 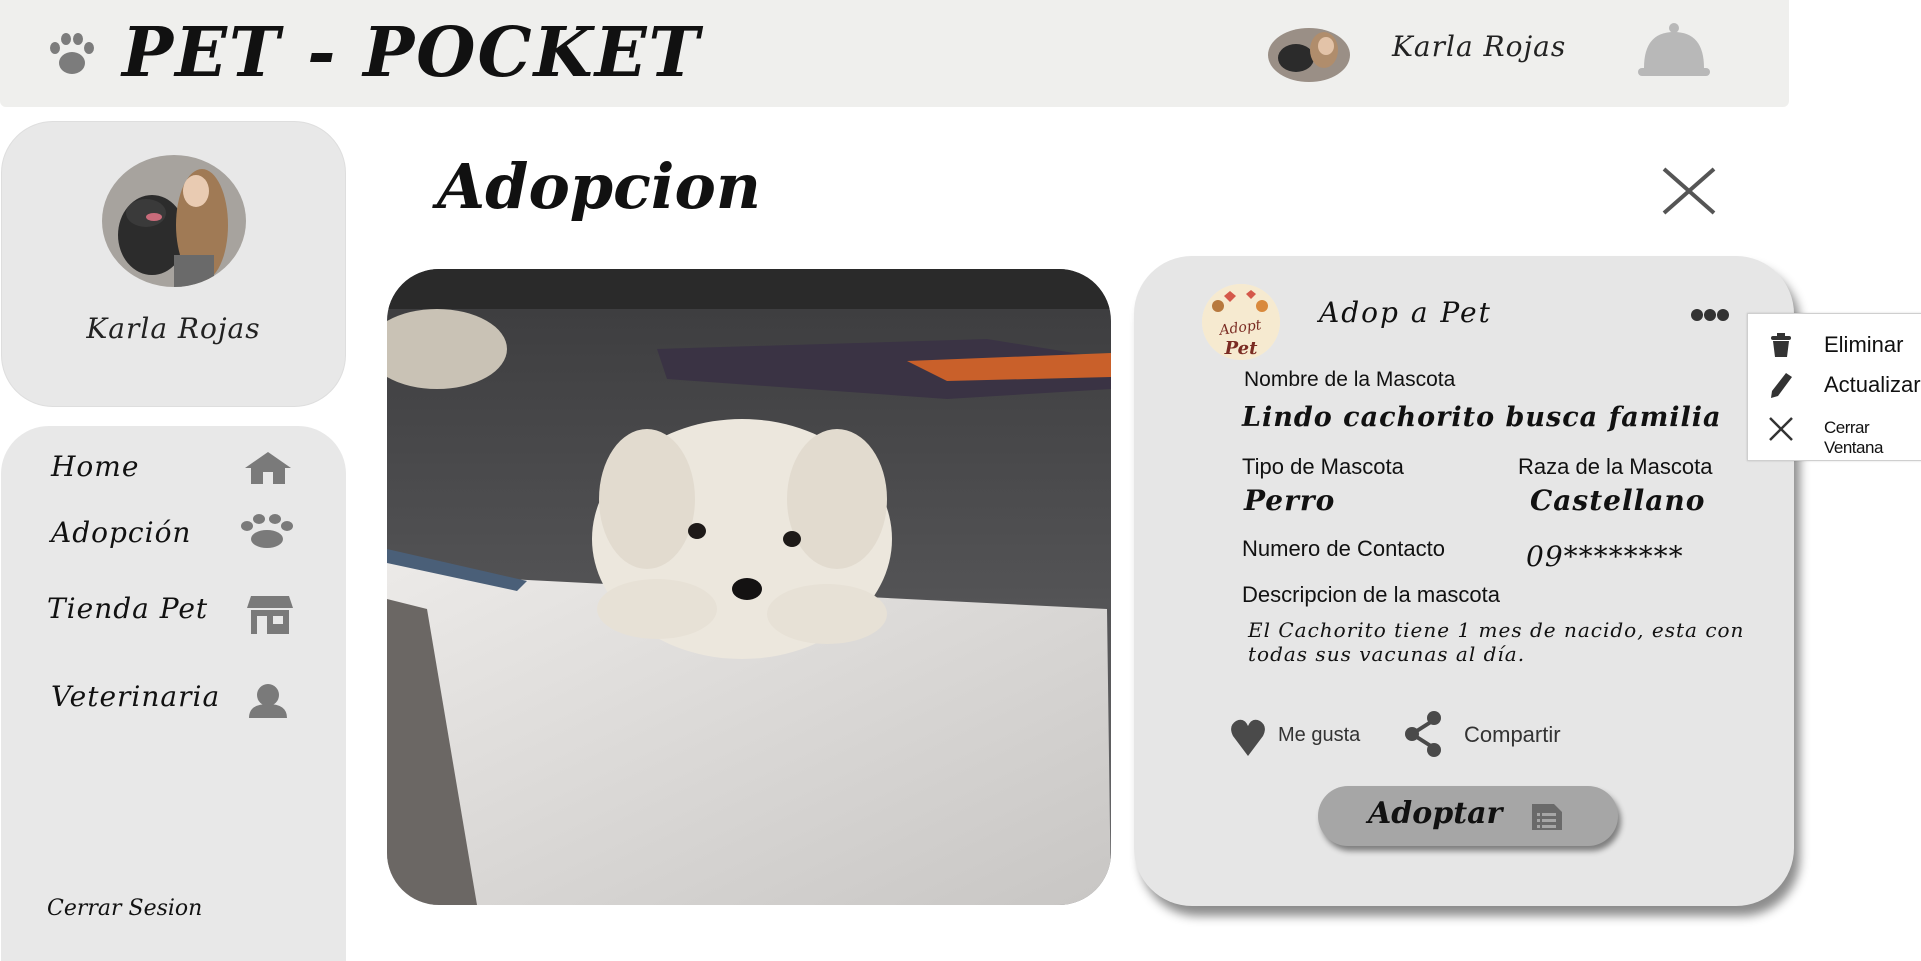 What do you see at coordinates (1872, 384) in the screenshot?
I see `menu-item-label: Actualizar` at bounding box center [1872, 384].